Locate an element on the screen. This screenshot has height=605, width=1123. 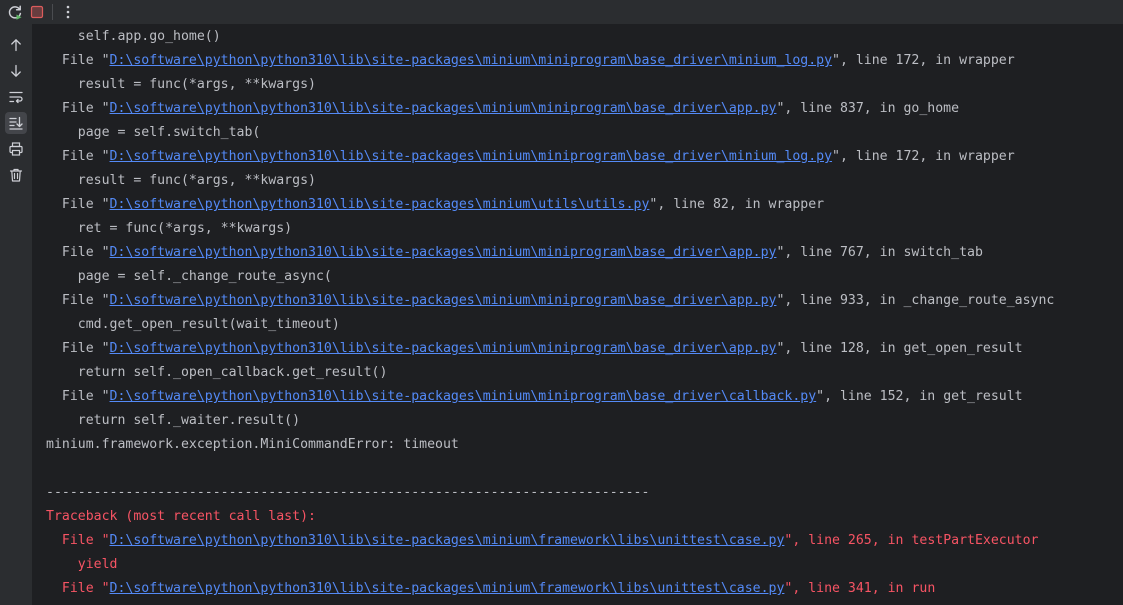
trash-icon is located at coordinates (16, 175).